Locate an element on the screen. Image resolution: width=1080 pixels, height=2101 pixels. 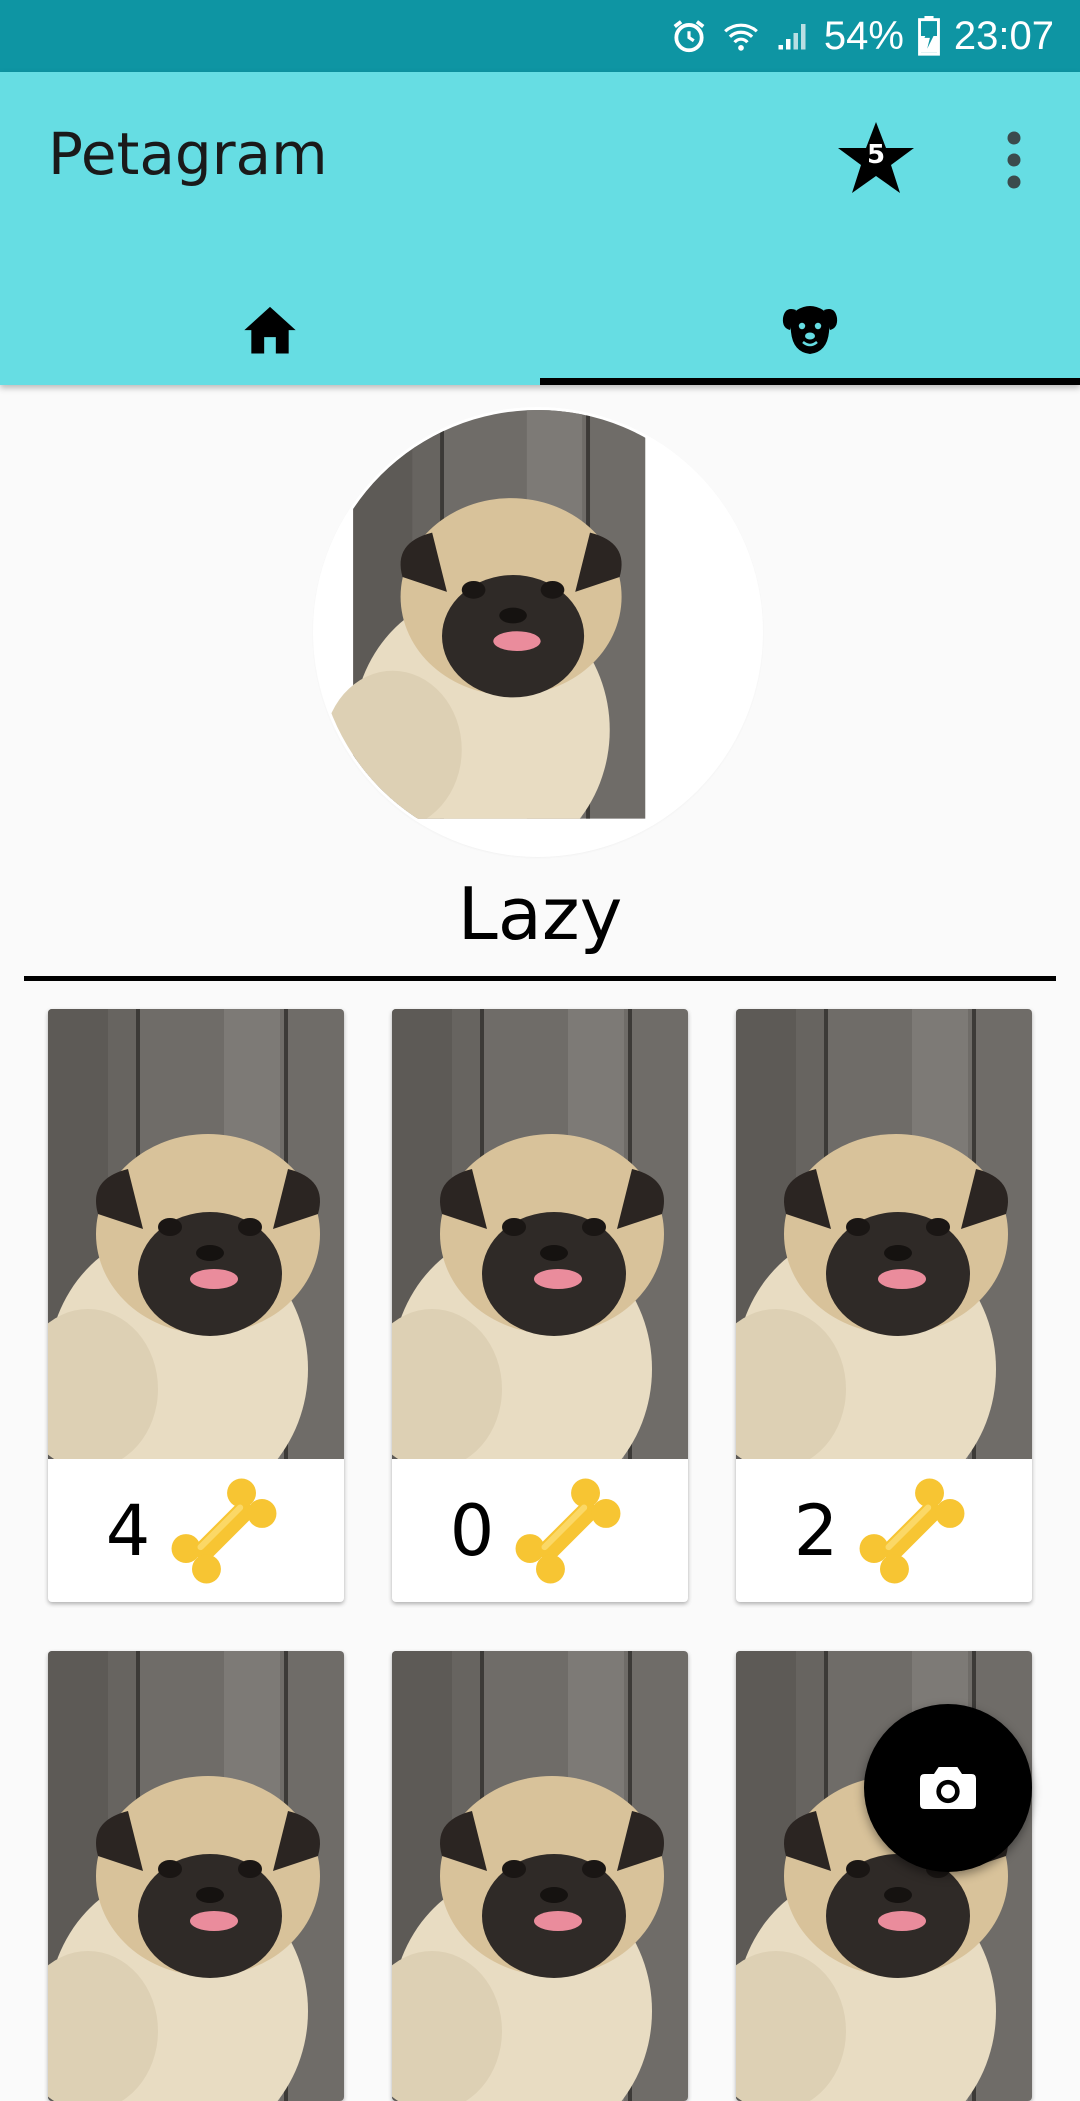
favorites-count: 5 is located at coordinates (876, 155).